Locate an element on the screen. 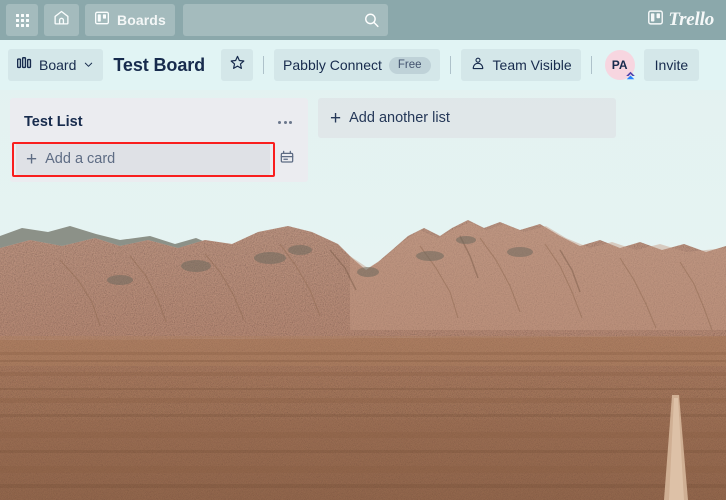 The height and width of the screenshot is (500, 726). atlassian-badge-icon is located at coordinates (630, 75).